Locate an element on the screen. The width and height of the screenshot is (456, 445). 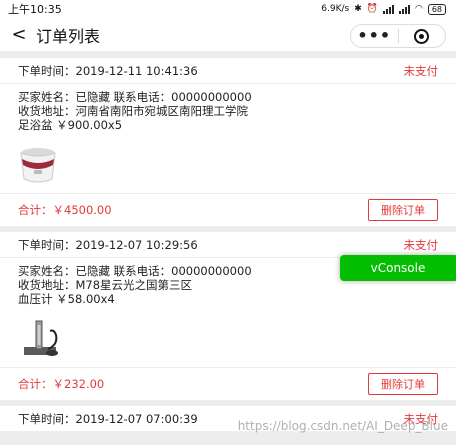
order-time: 下单时间：2019-12-07 07:00:39 is located at coordinates (108, 418).